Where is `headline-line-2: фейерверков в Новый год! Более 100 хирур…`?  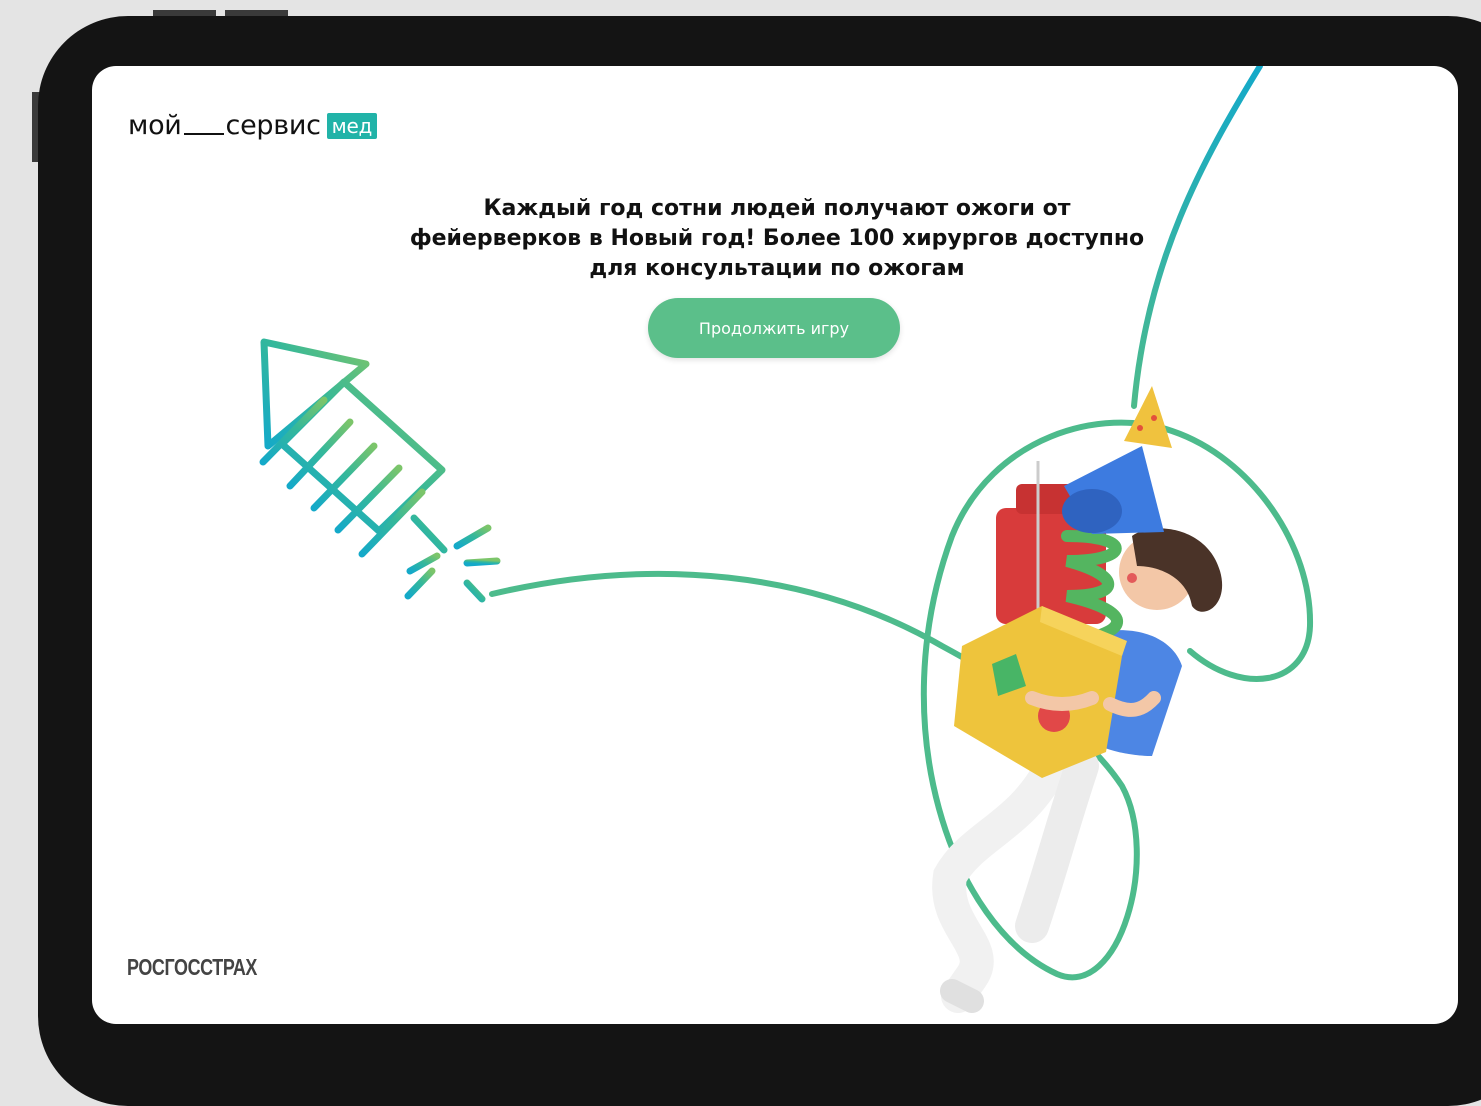
headline-line-2: фейерверков в Новый год! Более 100 хирур… is located at coordinates (777, 238).